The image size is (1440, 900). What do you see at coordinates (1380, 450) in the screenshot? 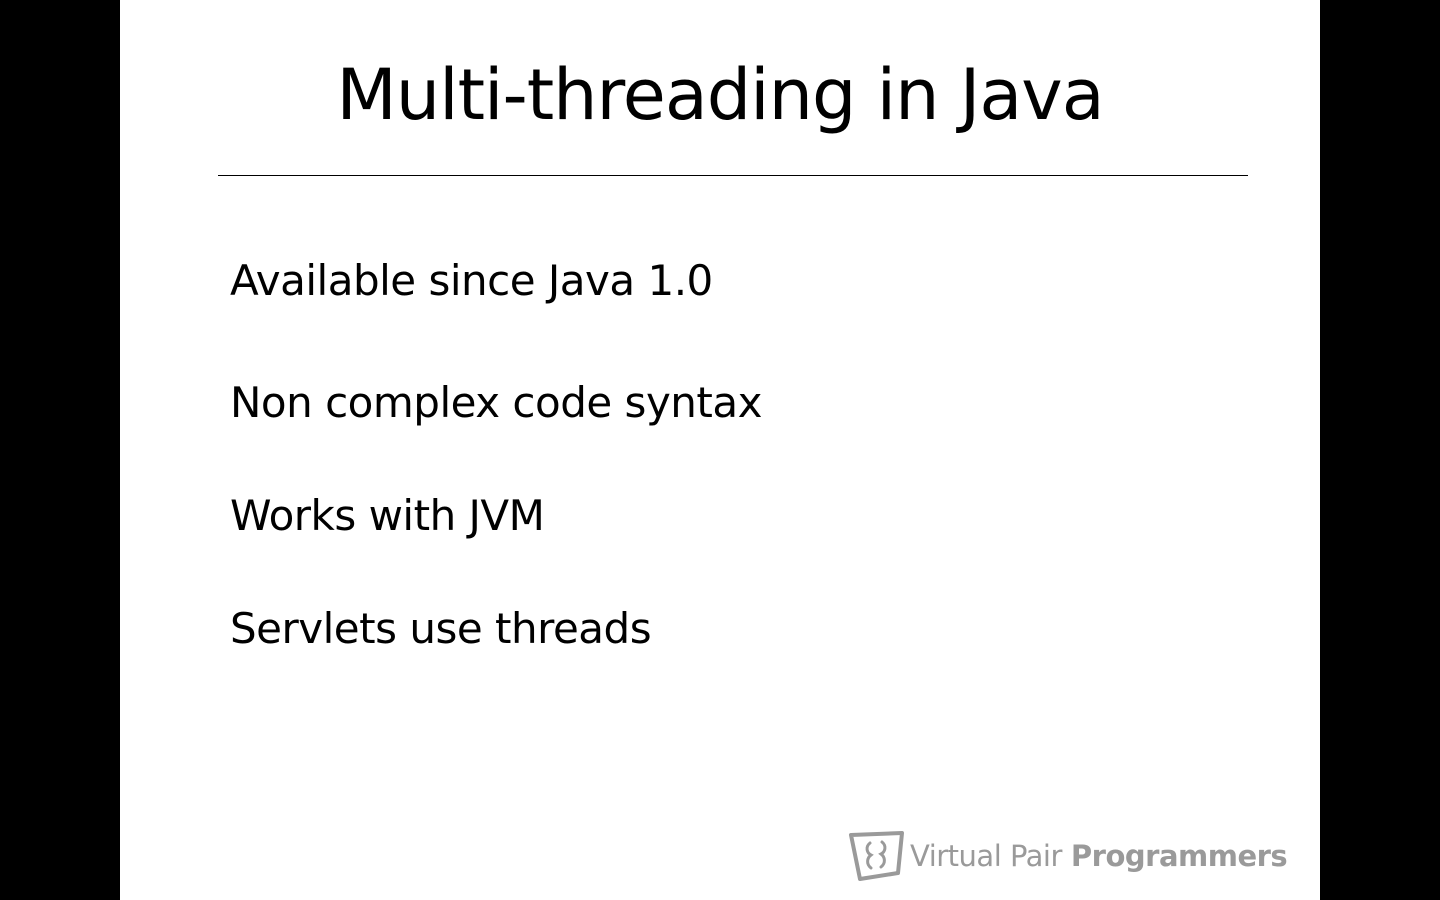
I see `letterbox-right` at bounding box center [1380, 450].